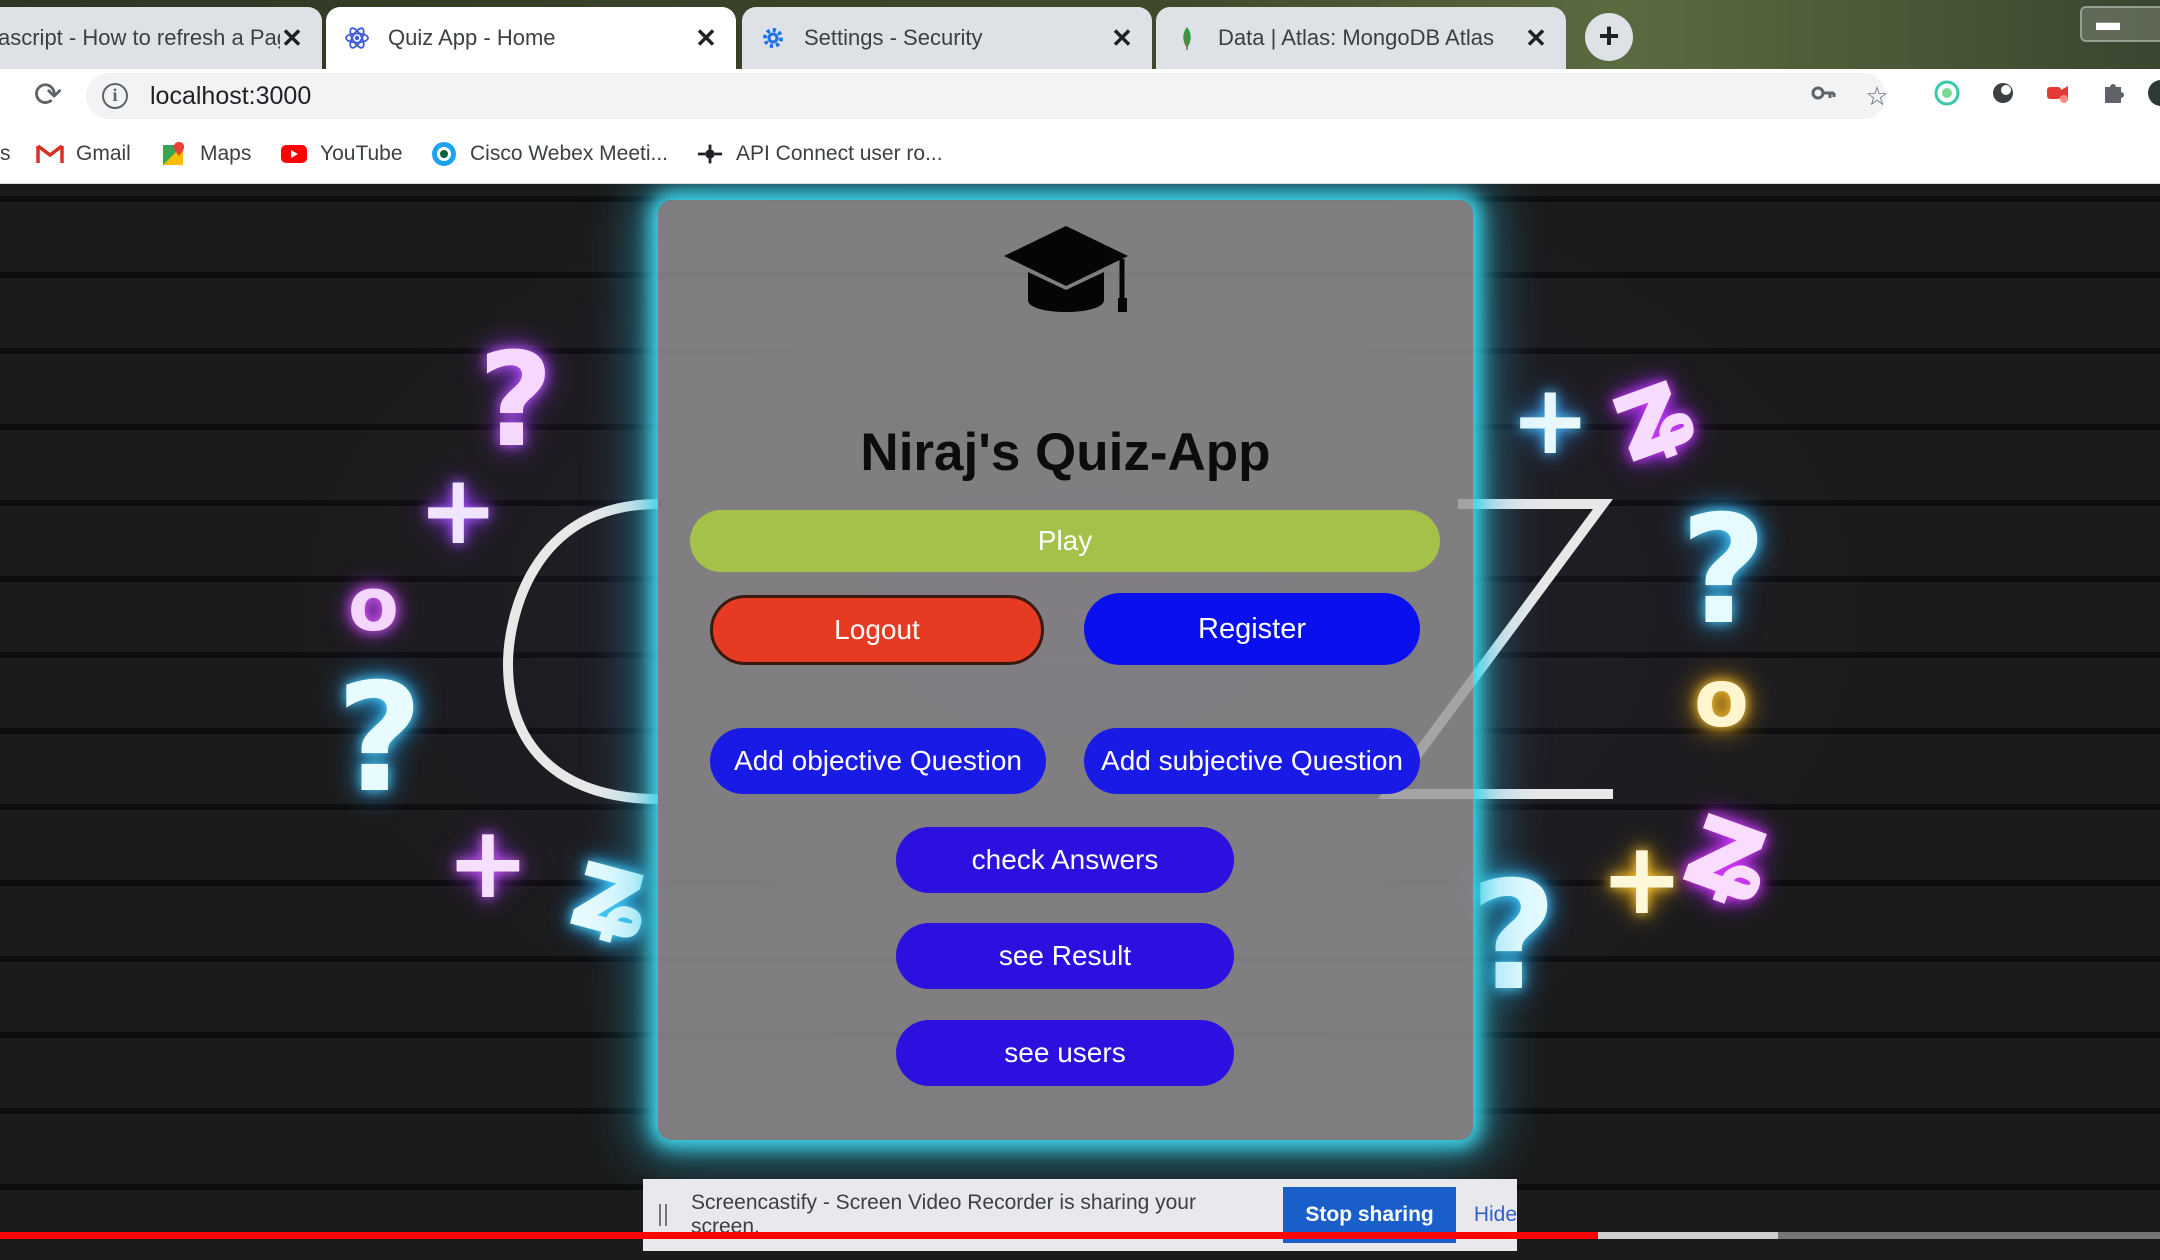 The width and height of the screenshot is (2160, 1260). What do you see at coordinates (1877, 96) in the screenshot?
I see `bookmark-star-icon: ☆` at bounding box center [1877, 96].